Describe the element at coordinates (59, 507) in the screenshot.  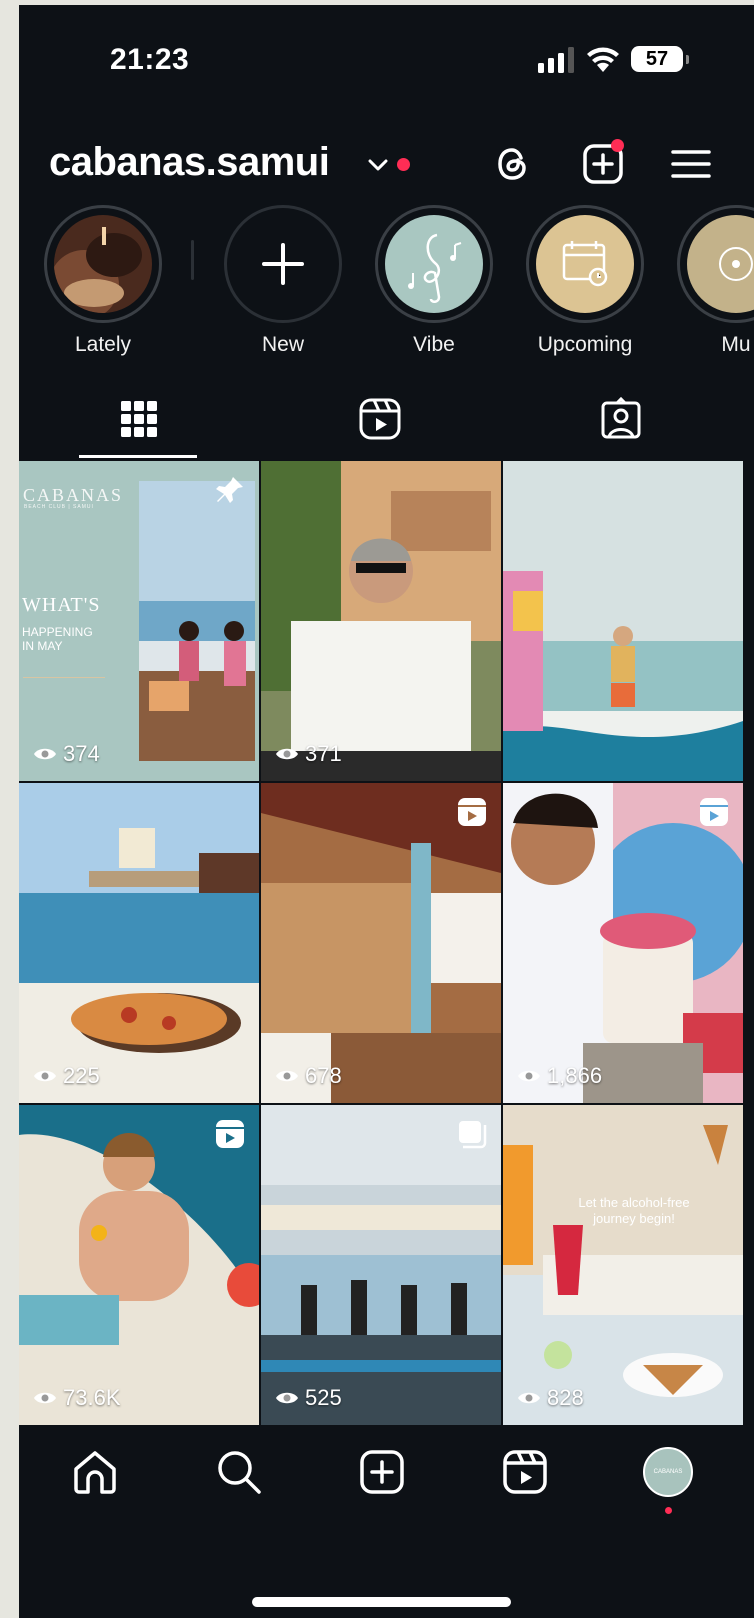
I see `brand-subtitle: BEACH CLUB | SAMUI` at that location.